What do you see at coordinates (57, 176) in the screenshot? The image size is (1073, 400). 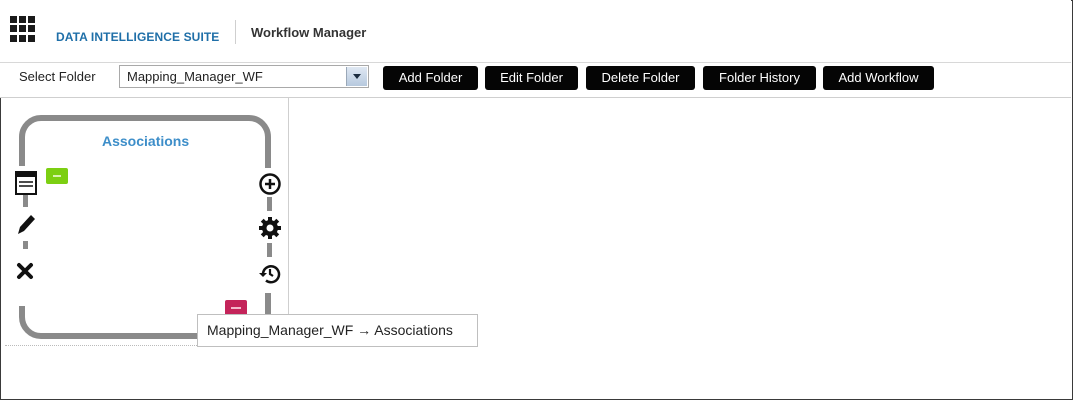 I see `green-badge` at bounding box center [57, 176].